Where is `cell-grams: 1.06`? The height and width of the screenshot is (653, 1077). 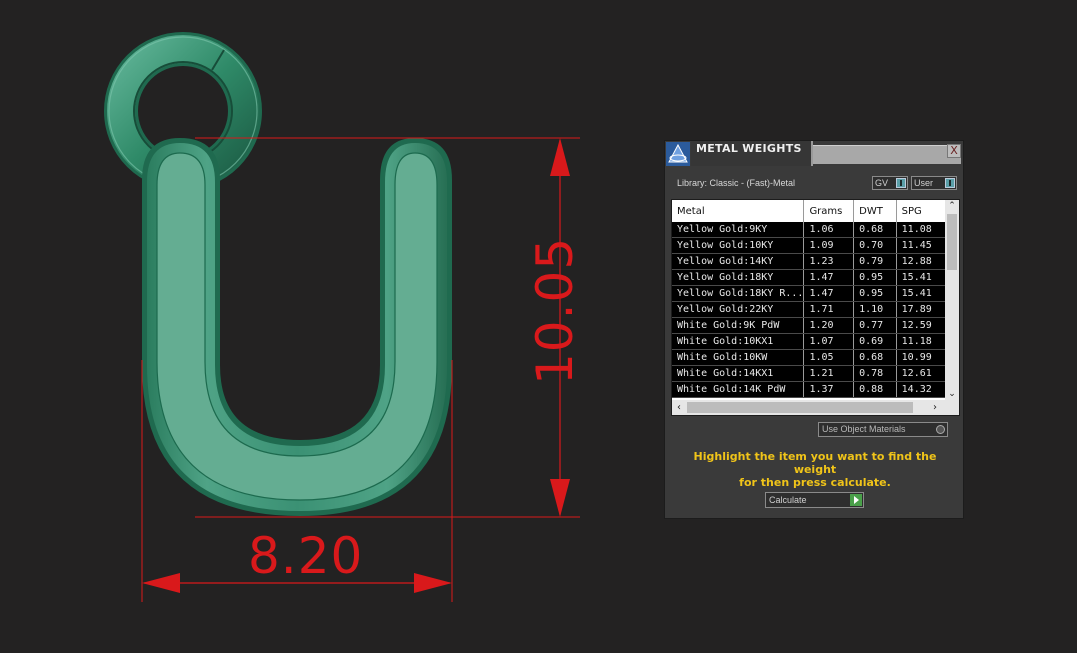
cell-grams: 1.06 is located at coordinates (829, 230).